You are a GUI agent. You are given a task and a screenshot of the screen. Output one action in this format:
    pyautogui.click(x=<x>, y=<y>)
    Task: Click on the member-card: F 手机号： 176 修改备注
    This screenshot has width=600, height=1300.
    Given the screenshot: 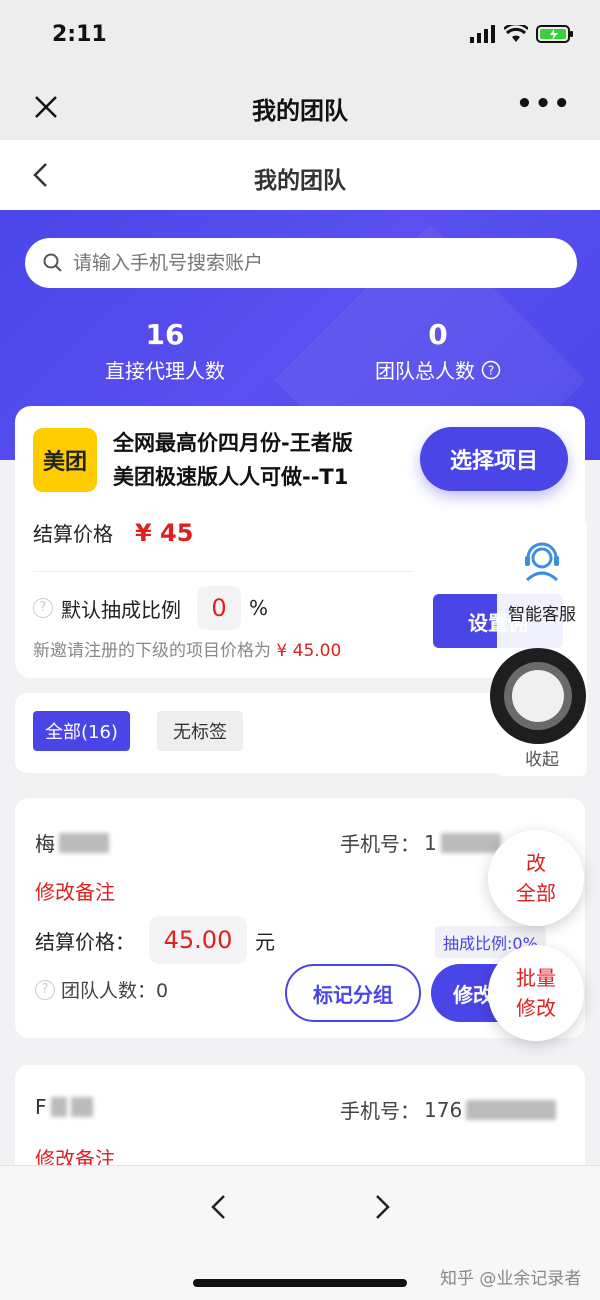 What is the action you would take?
    pyautogui.click(x=300, y=1120)
    